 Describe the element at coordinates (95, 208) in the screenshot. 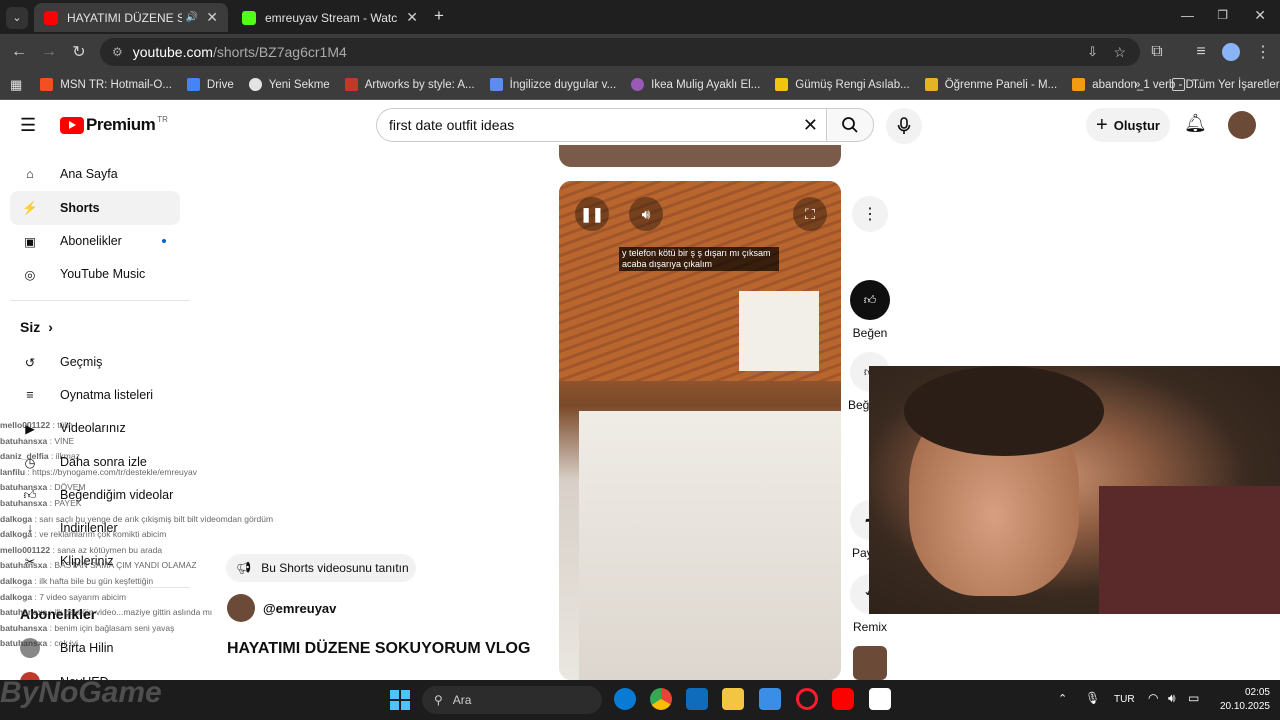

I see `sidebar-item-shorts: ⚡ Shorts` at that location.